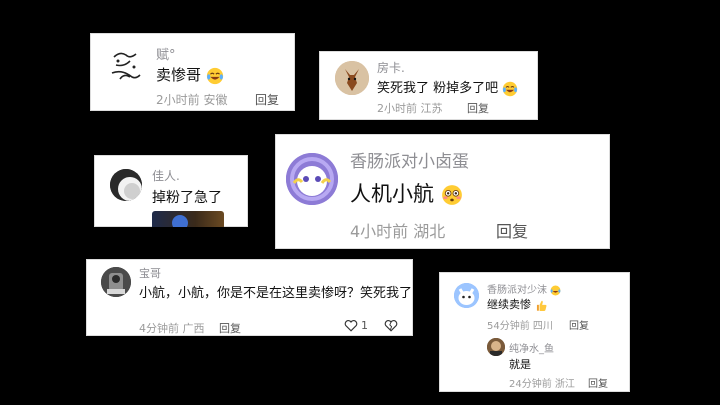  I want to click on comment-meta: 24分钟前 浙江, so click(542, 384).